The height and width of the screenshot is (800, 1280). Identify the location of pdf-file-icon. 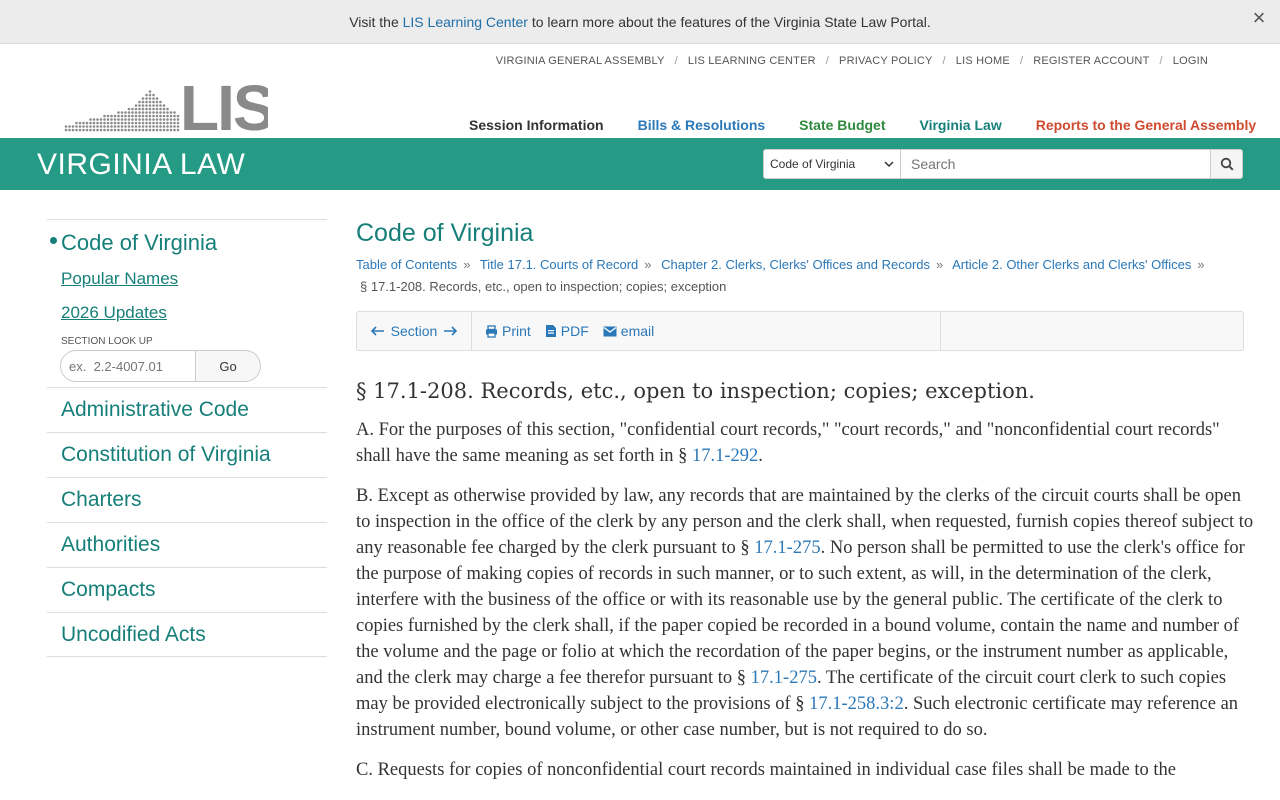
(550, 331).